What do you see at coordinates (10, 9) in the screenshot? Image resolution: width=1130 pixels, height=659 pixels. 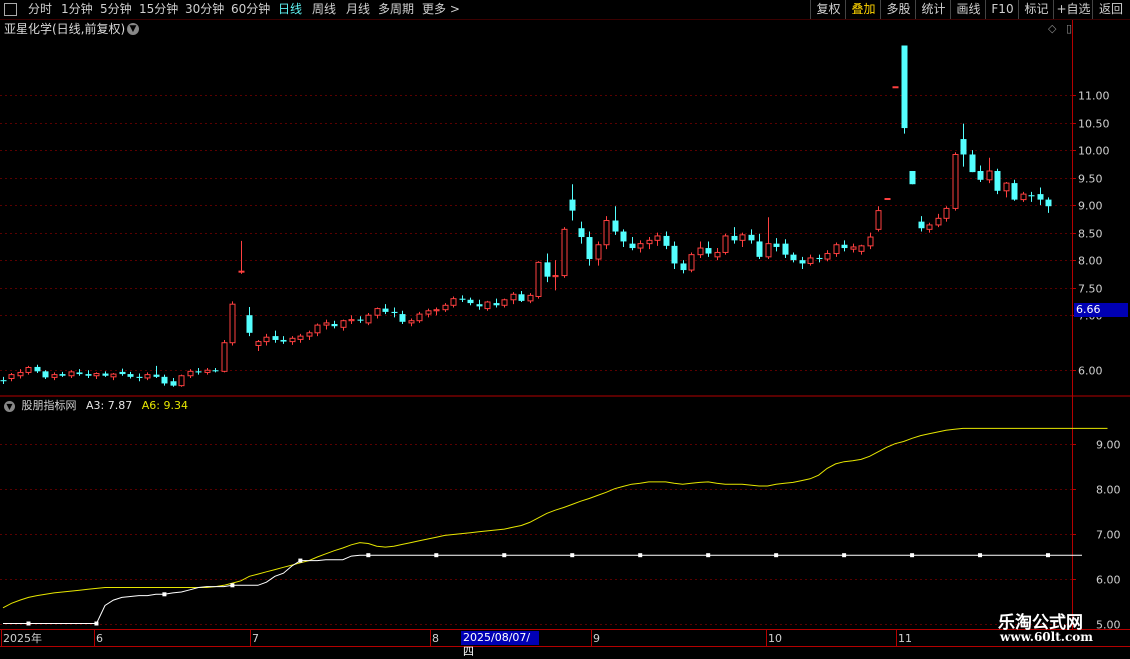 I see `grid-menu-icon` at bounding box center [10, 9].